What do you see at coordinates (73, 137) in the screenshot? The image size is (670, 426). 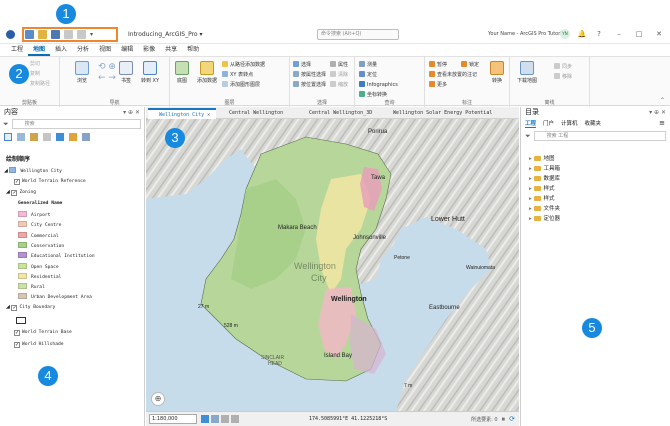 I see `list-by-labeling-icon` at bounding box center [73, 137].